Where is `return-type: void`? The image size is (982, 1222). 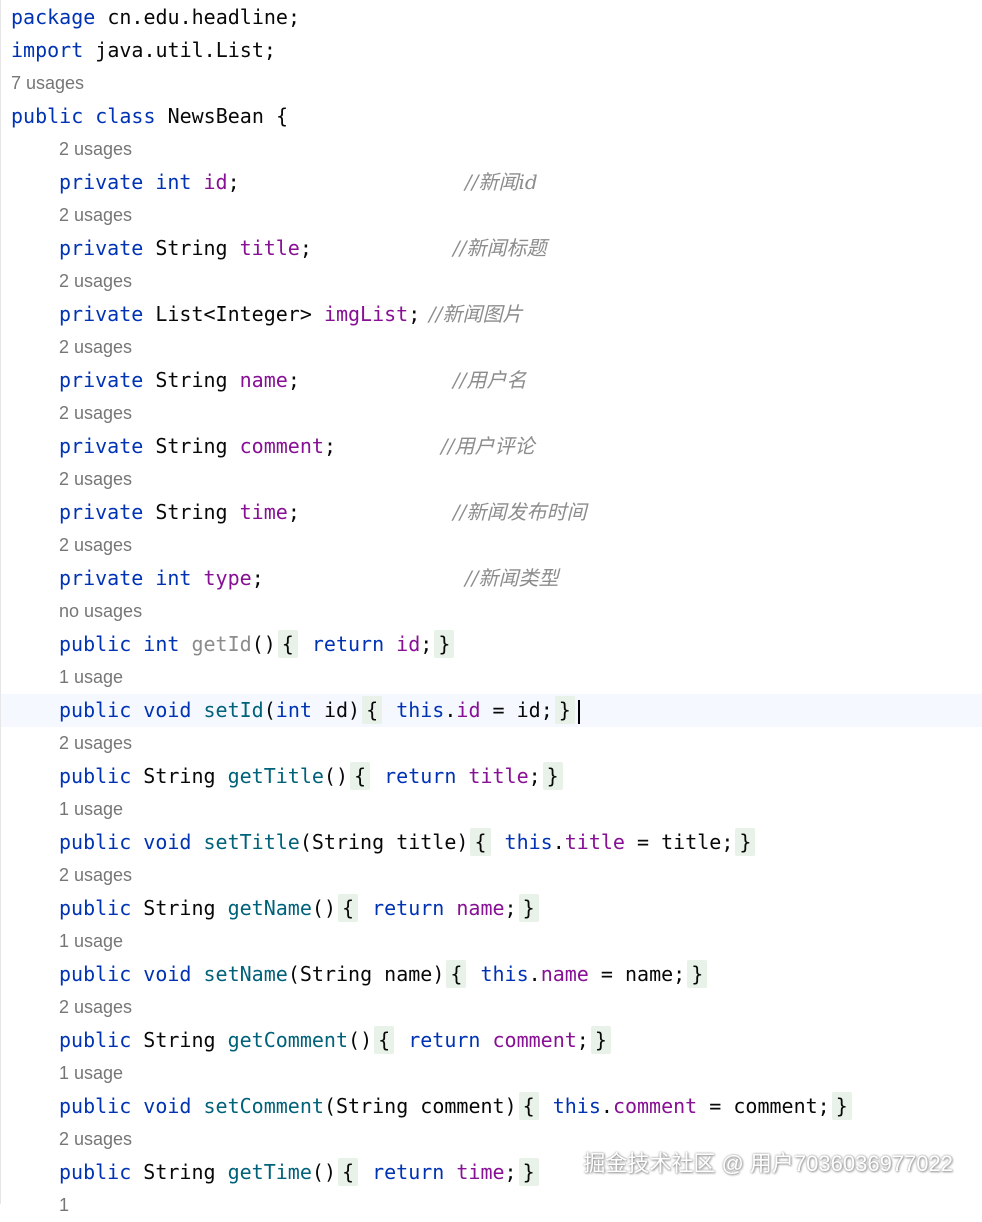
return-type: void is located at coordinates (167, 710).